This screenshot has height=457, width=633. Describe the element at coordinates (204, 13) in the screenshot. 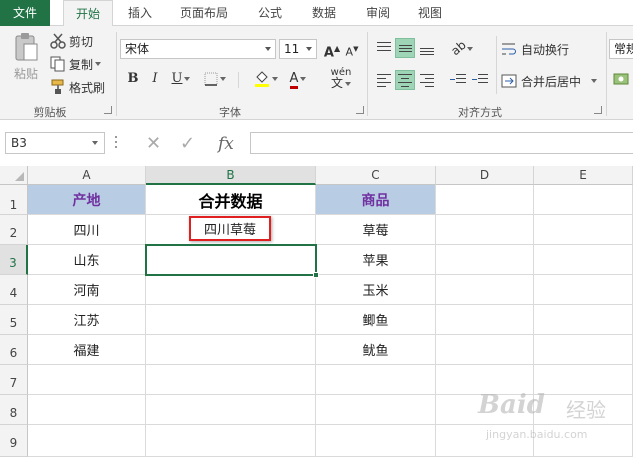

I see `tab-page-layout: 页面布局` at that location.